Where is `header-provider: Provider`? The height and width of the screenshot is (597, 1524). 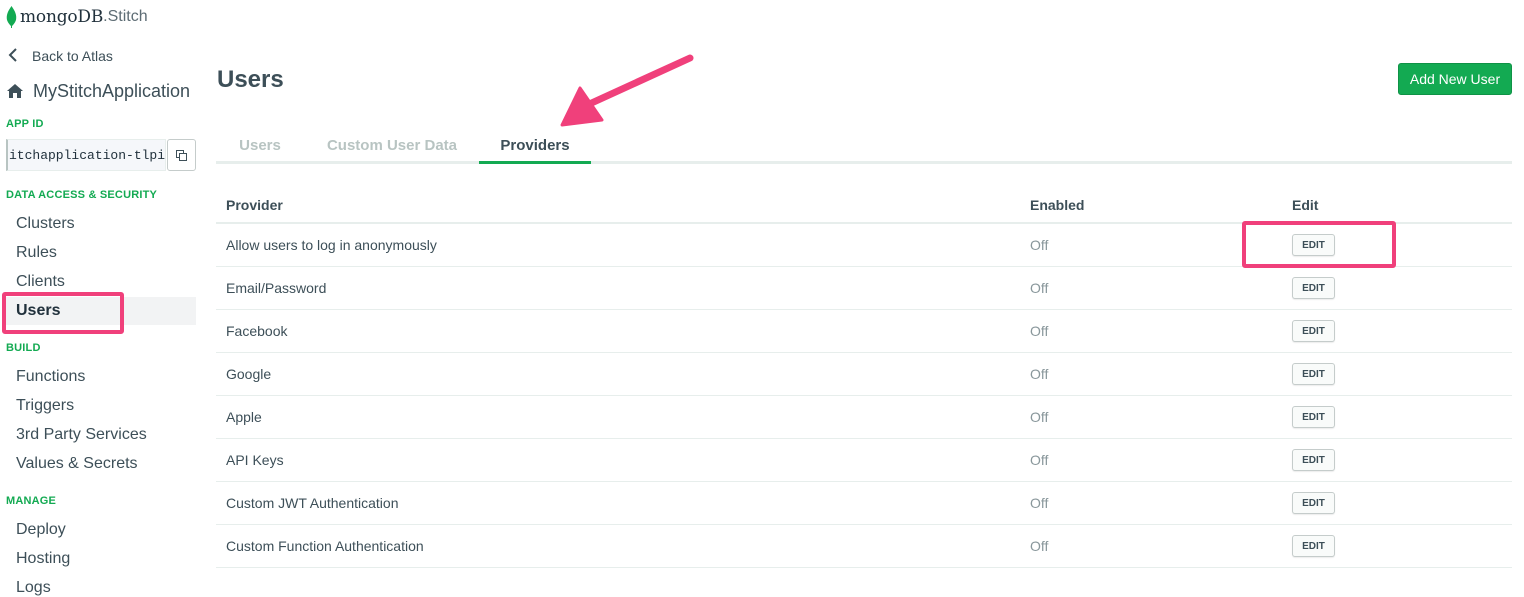
header-provider: Provider is located at coordinates (254, 205).